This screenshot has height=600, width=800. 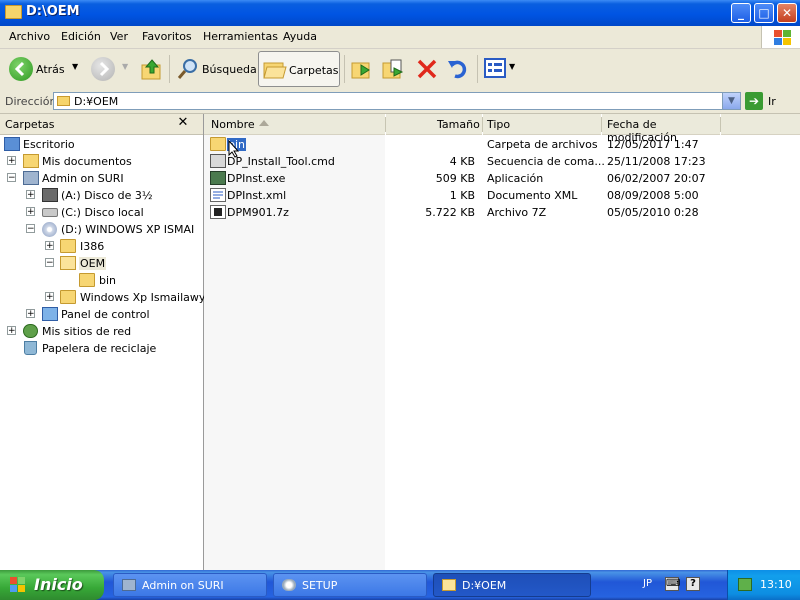 I want to click on go-arrow-icon: ➔, so click(x=754, y=101).